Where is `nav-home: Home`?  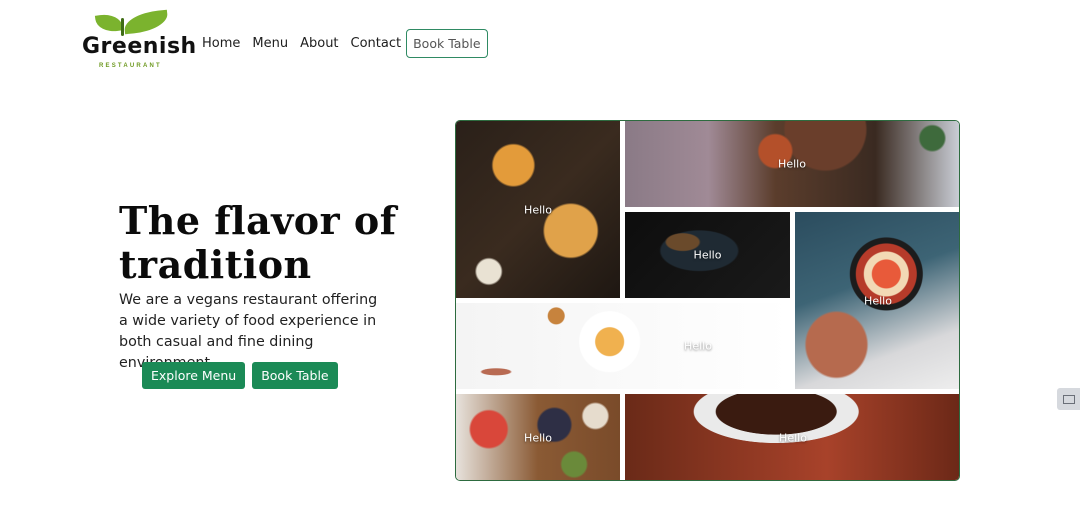
nav-home: Home is located at coordinates (221, 43).